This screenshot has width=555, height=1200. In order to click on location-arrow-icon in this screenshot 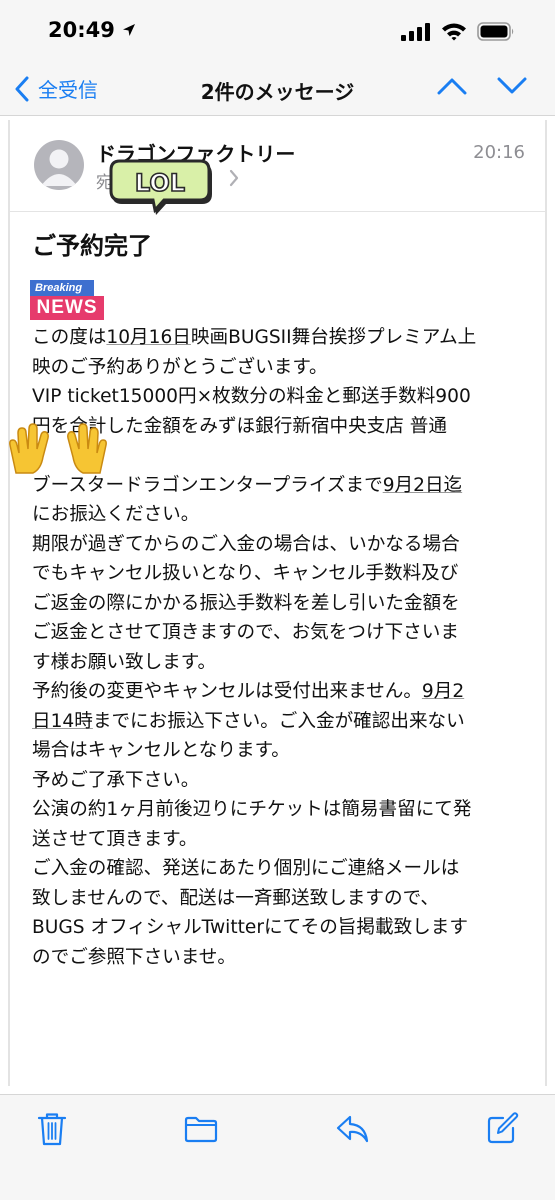, I will do `click(128, 30)`.